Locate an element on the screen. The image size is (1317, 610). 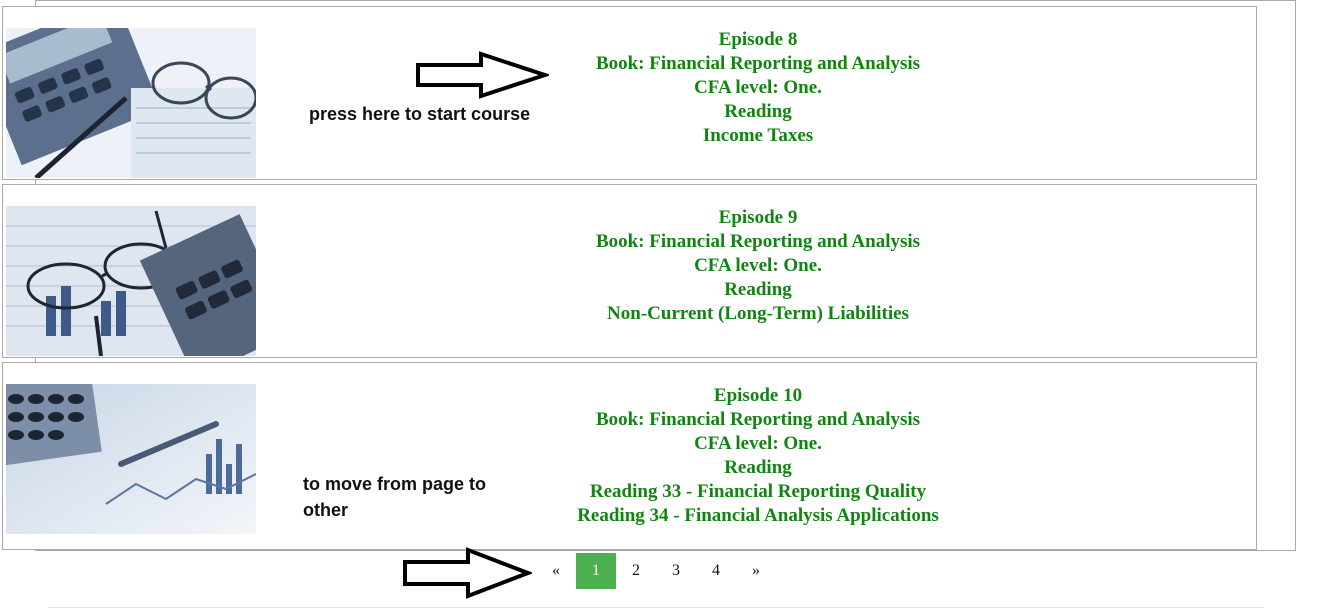
next-page-button: » is located at coordinates (756, 571).